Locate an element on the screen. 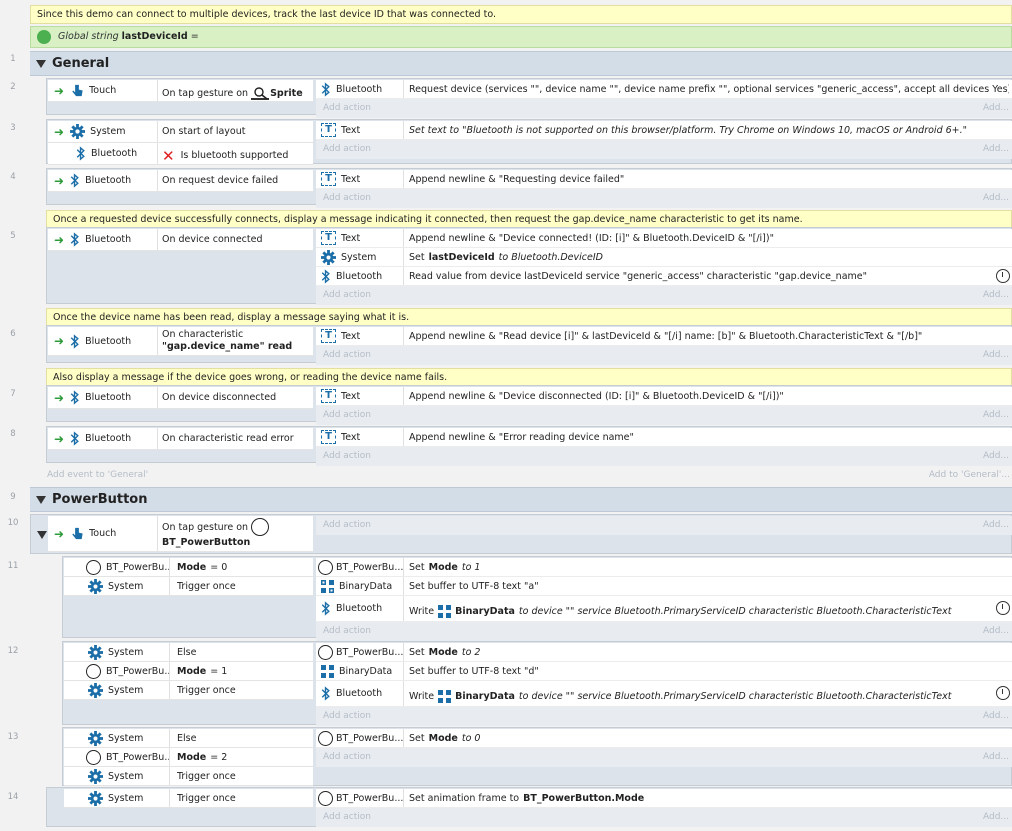 This screenshot has width=1012, height=831. condition-text: Is bluetooth supported is located at coordinates (234, 155).